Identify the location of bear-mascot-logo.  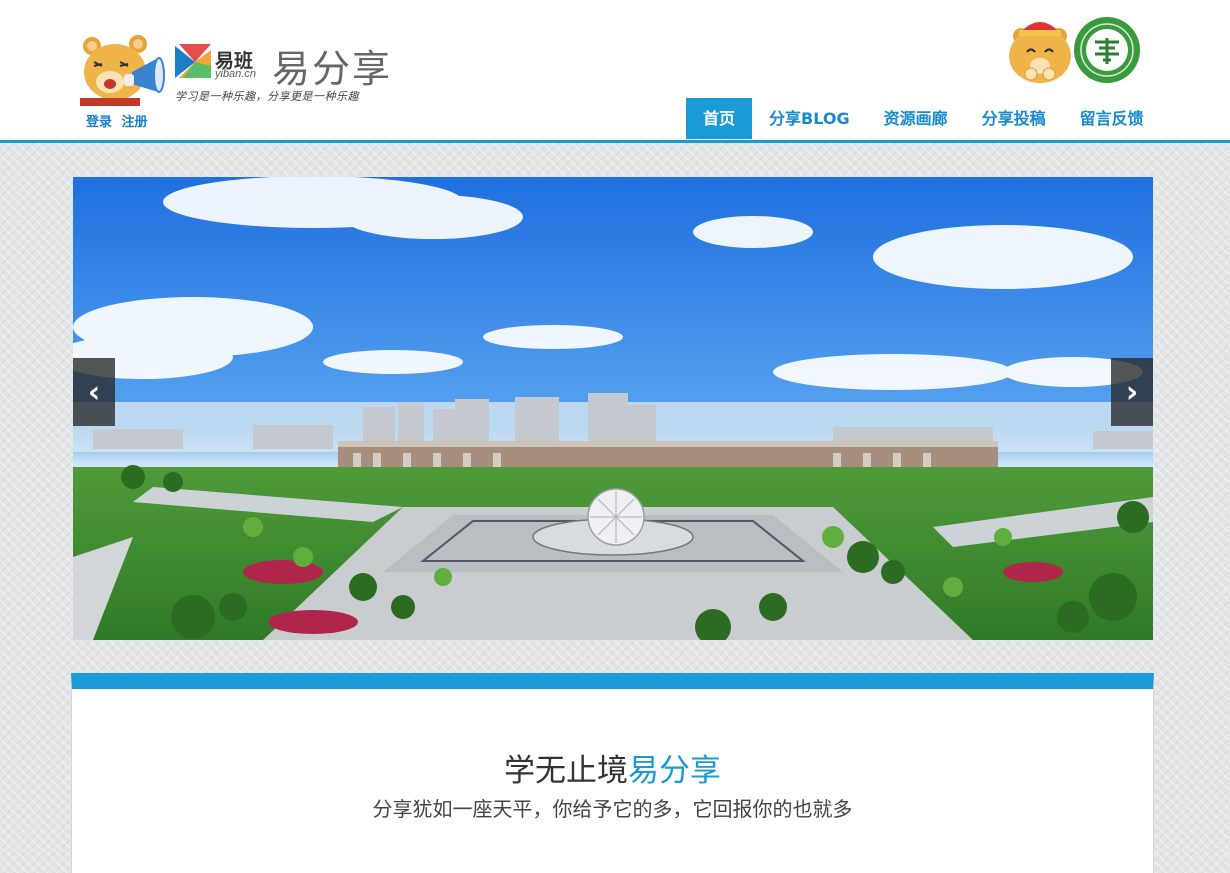
(125, 72).